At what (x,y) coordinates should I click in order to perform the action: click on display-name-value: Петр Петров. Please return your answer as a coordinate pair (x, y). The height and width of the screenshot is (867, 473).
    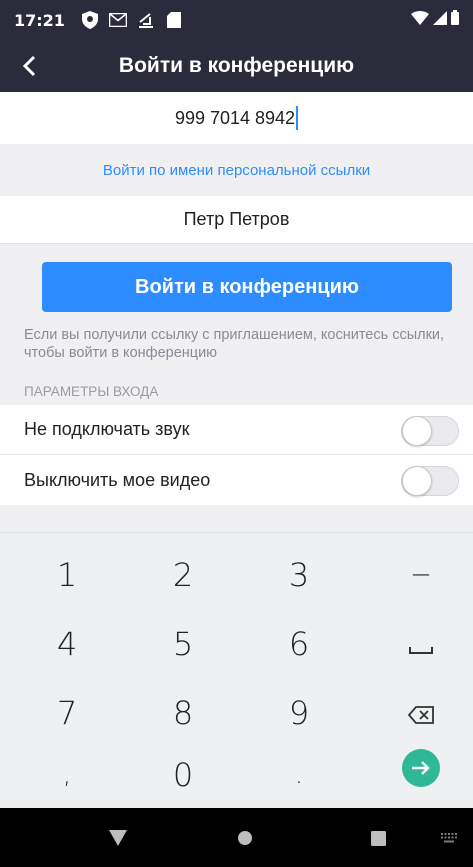
    Looking at the image, I should click on (236, 219).